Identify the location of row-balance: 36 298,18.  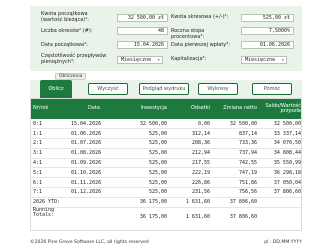
(280, 173).